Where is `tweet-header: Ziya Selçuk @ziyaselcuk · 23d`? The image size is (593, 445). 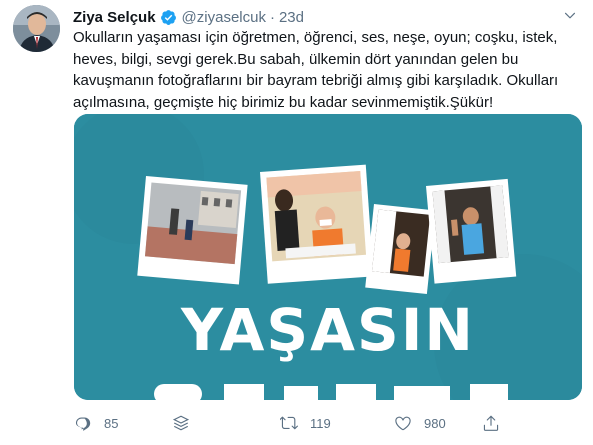 tweet-header: Ziya Selçuk @ziyaselcuk · 23d is located at coordinates (328, 17).